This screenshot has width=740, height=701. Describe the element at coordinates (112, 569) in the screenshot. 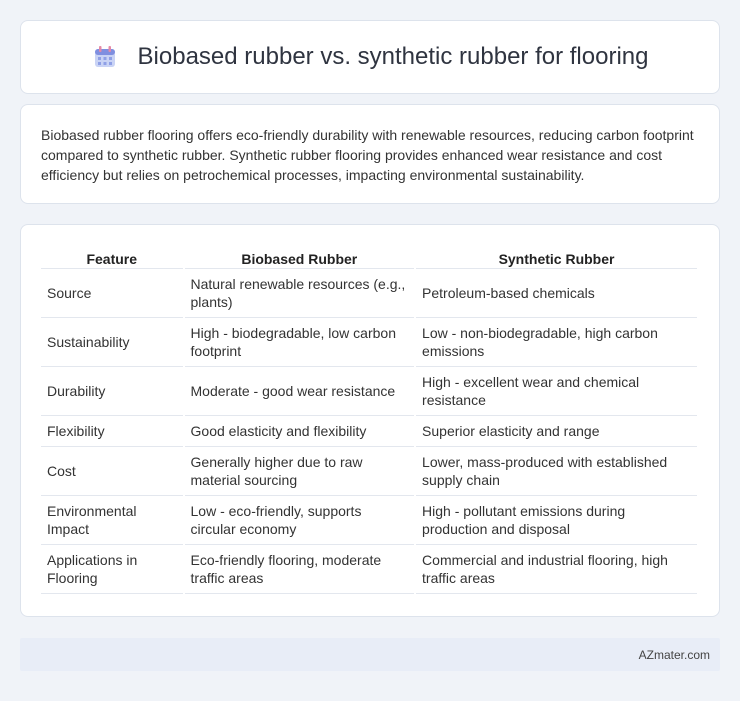

I see `feature-cell: Applications in Flooring` at that location.